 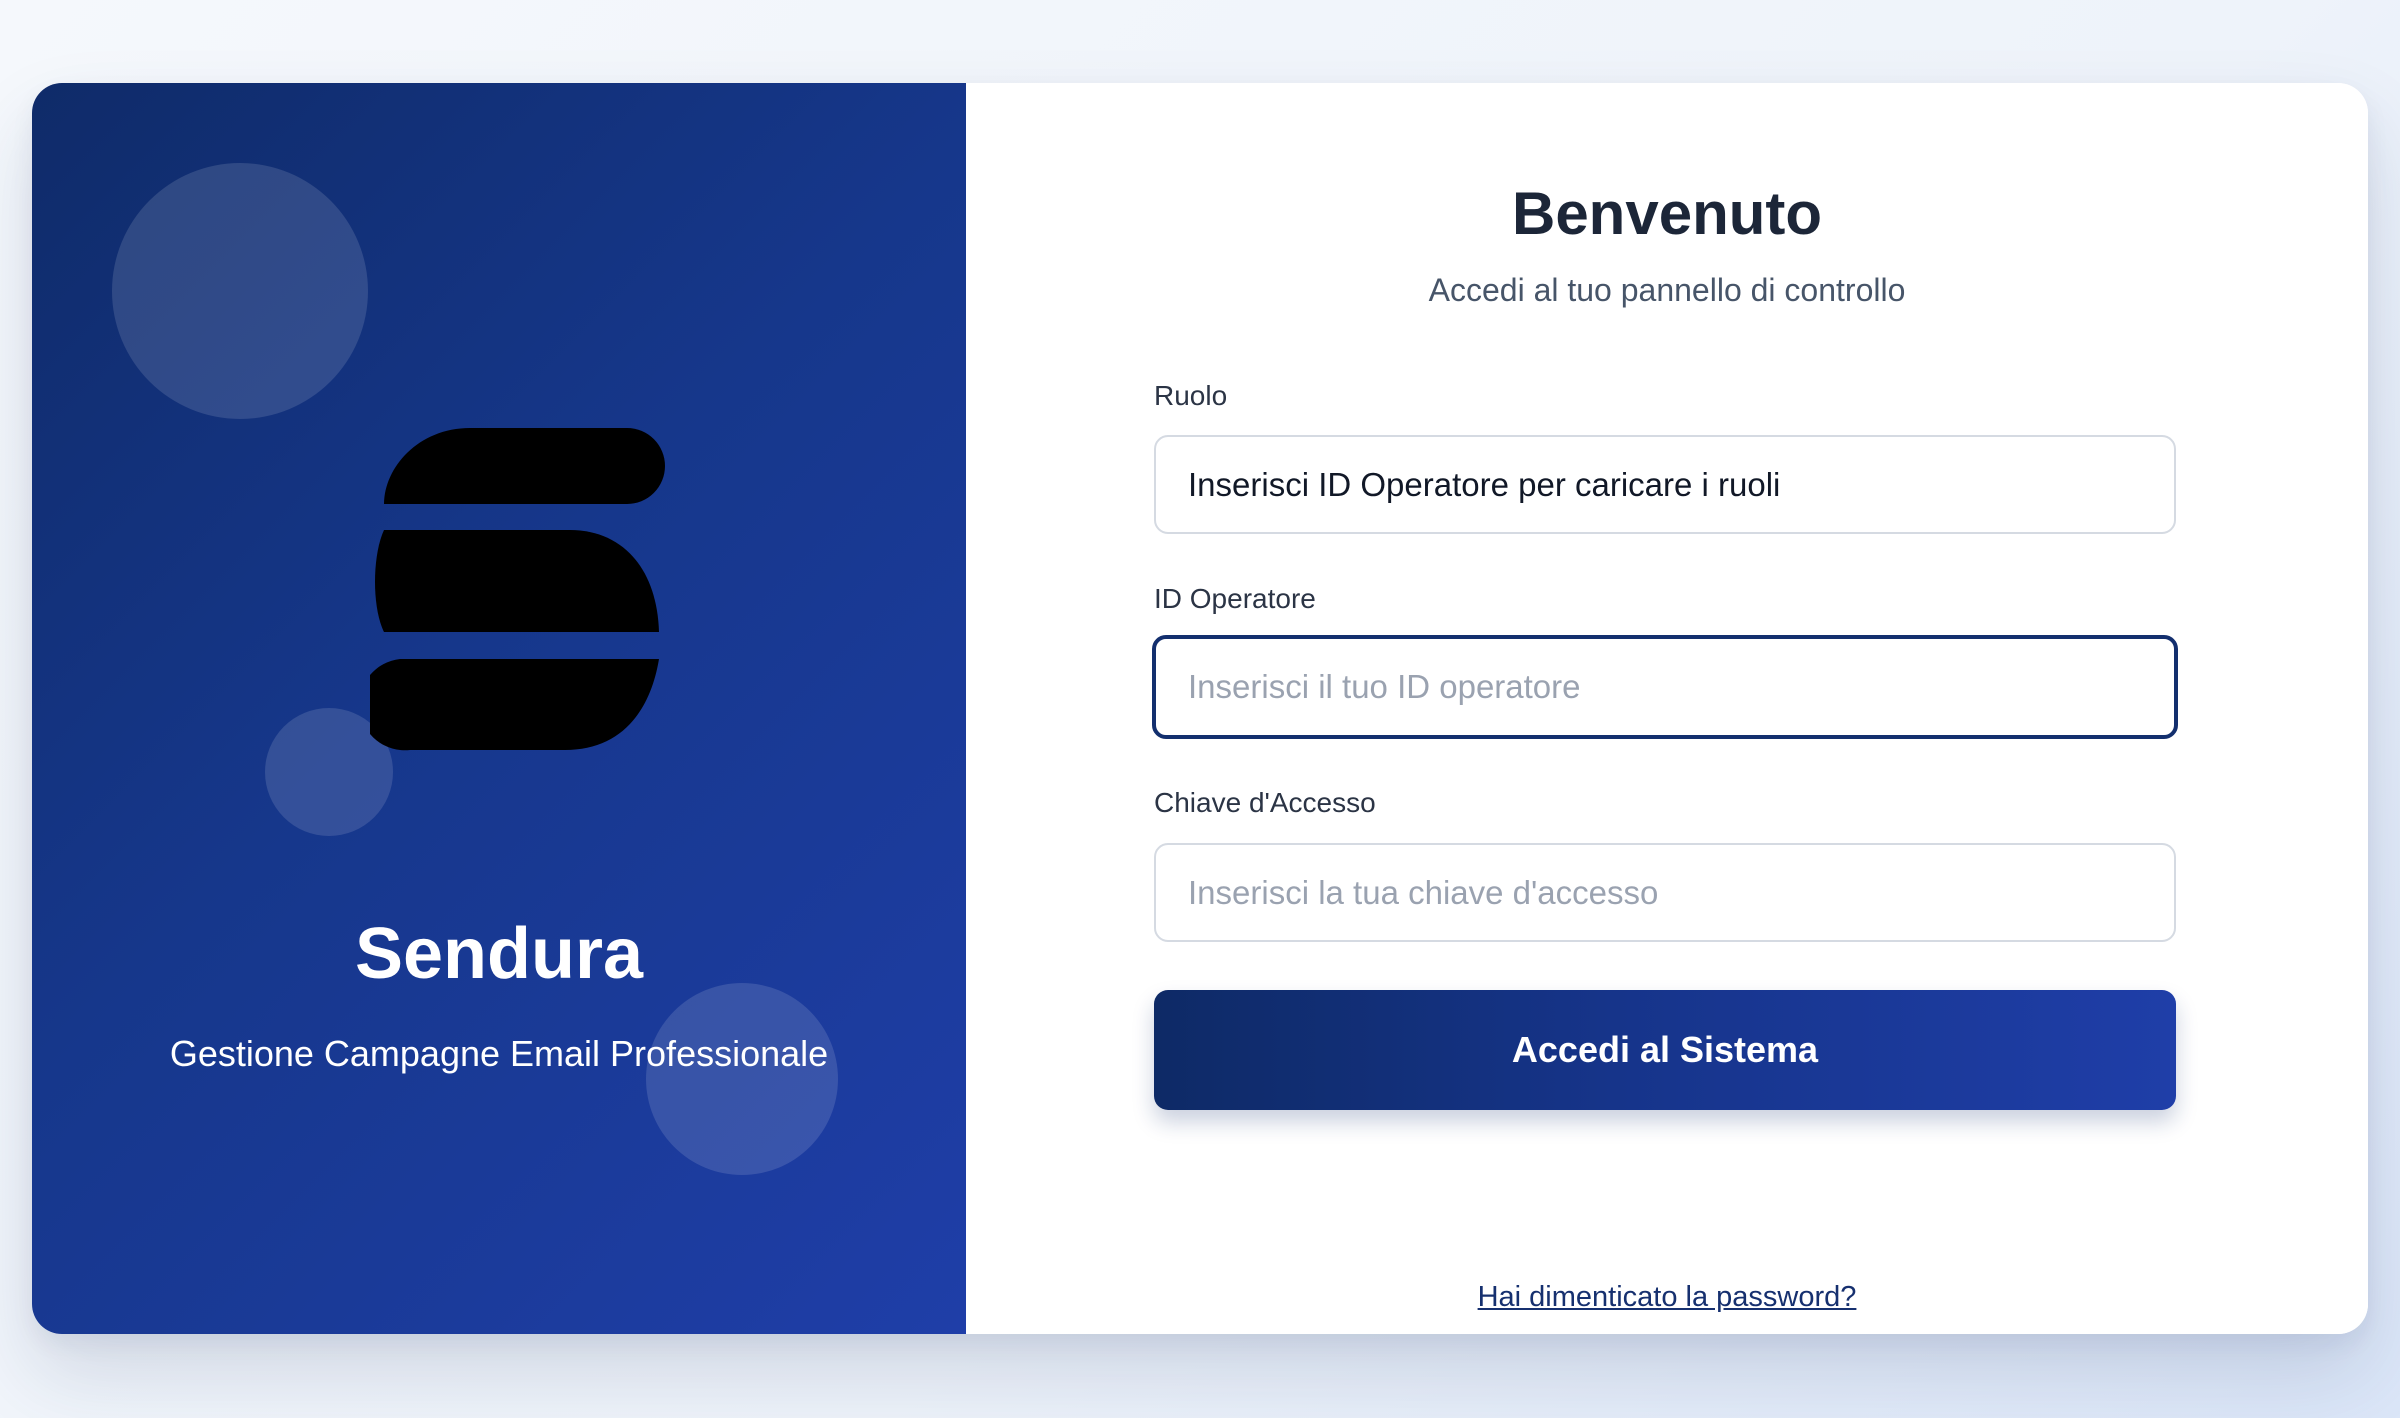 What do you see at coordinates (499, 1053) in the screenshot?
I see `brand-tagline: Gestione Campagne Email Professionale` at bounding box center [499, 1053].